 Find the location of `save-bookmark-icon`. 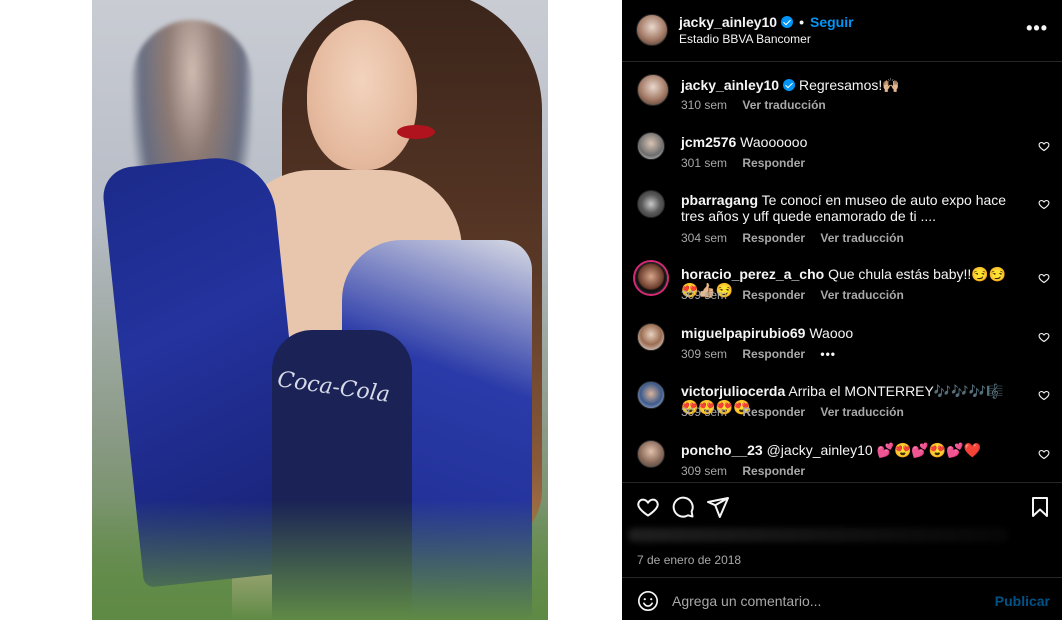

save-bookmark-icon is located at coordinates (1040, 507).